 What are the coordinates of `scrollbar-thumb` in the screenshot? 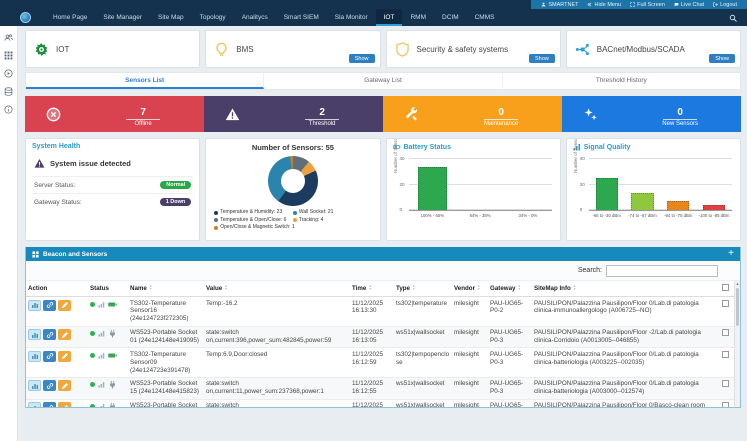 It's located at (737, 307).